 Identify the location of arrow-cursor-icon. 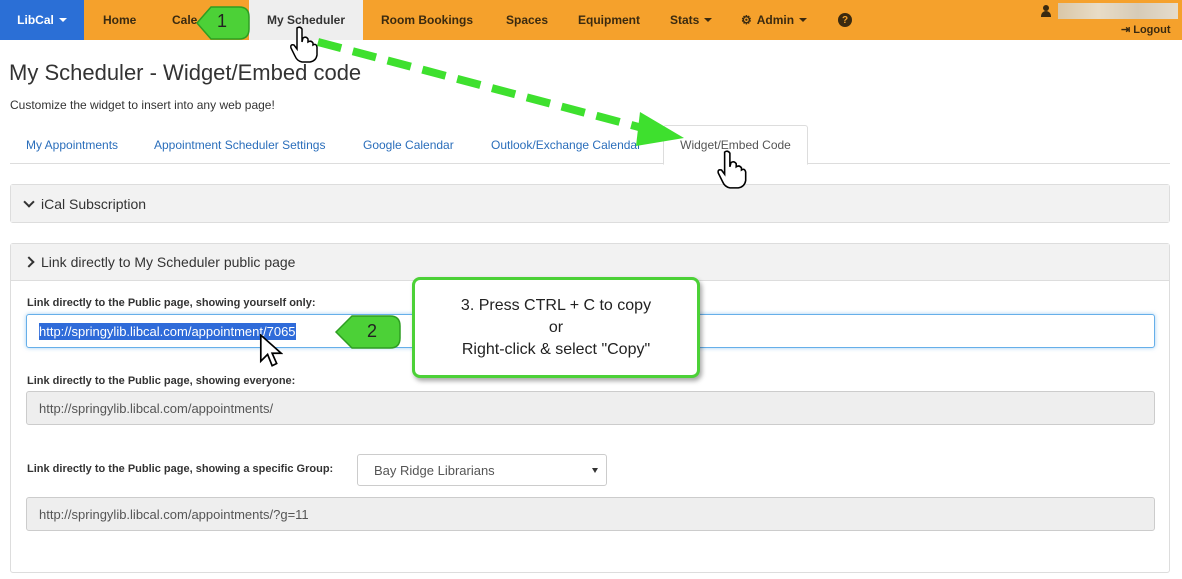
(271, 350).